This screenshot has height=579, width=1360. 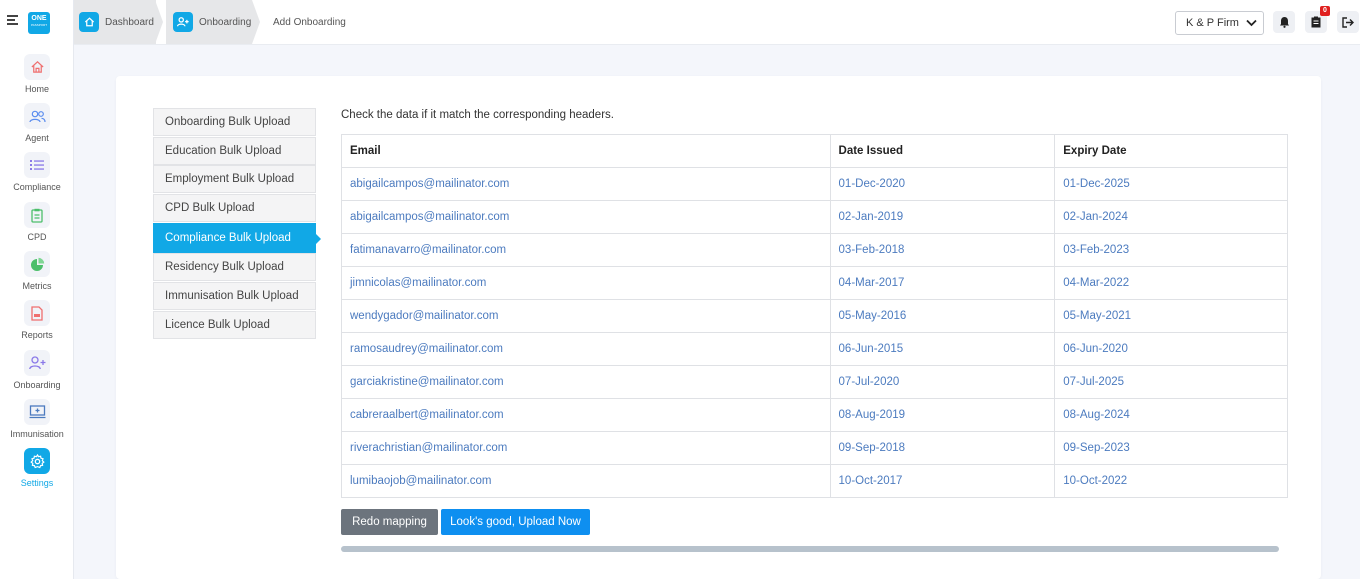 I want to click on cell-expiry-date: 06-Jun-2020, so click(x=1171, y=349).